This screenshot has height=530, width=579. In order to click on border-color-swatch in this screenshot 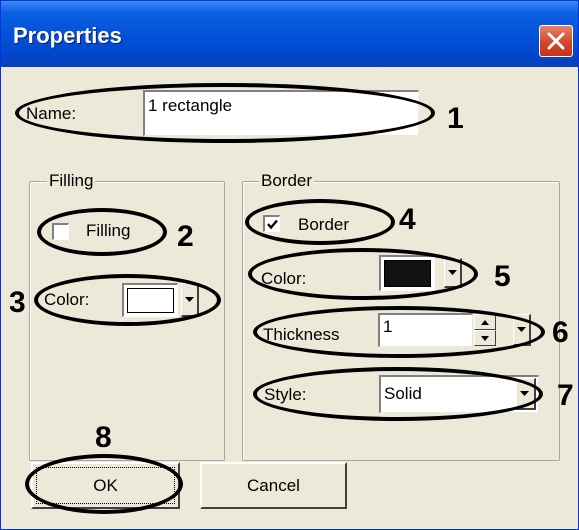, I will do `click(407, 273)`.